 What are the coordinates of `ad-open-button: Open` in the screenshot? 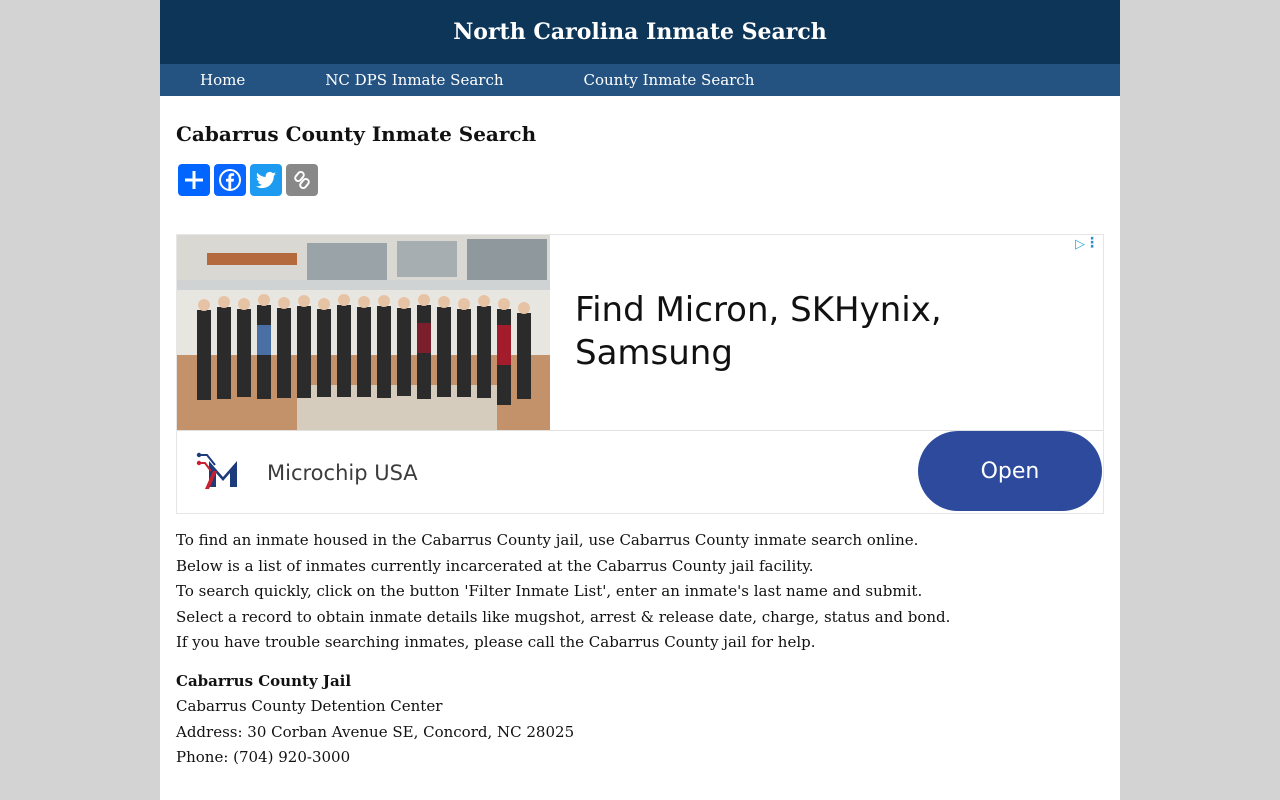 It's located at (1010, 471).